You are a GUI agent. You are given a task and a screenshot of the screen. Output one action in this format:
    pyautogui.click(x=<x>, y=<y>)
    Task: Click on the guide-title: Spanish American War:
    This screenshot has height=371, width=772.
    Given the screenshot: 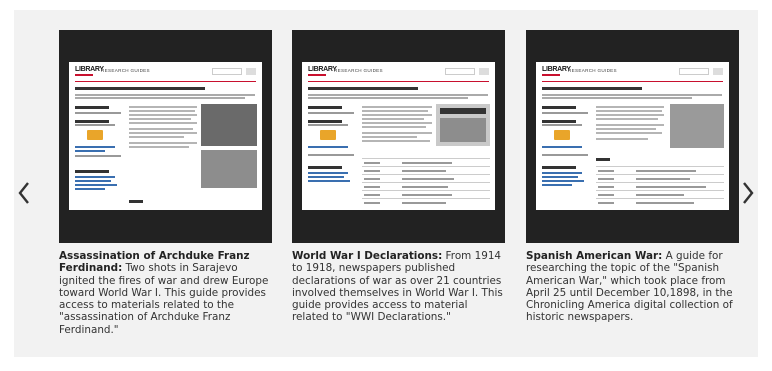 What is the action you would take?
    pyautogui.click(x=594, y=256)
    